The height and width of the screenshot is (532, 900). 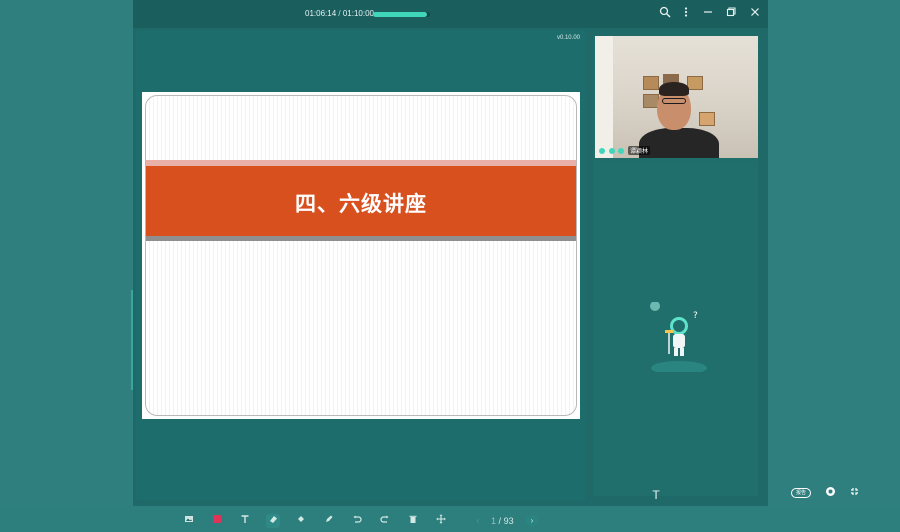 What do you see at coordinates (273, 521) in the screenshot?
I see `eraser-icon` at bounding box center [273, 521].